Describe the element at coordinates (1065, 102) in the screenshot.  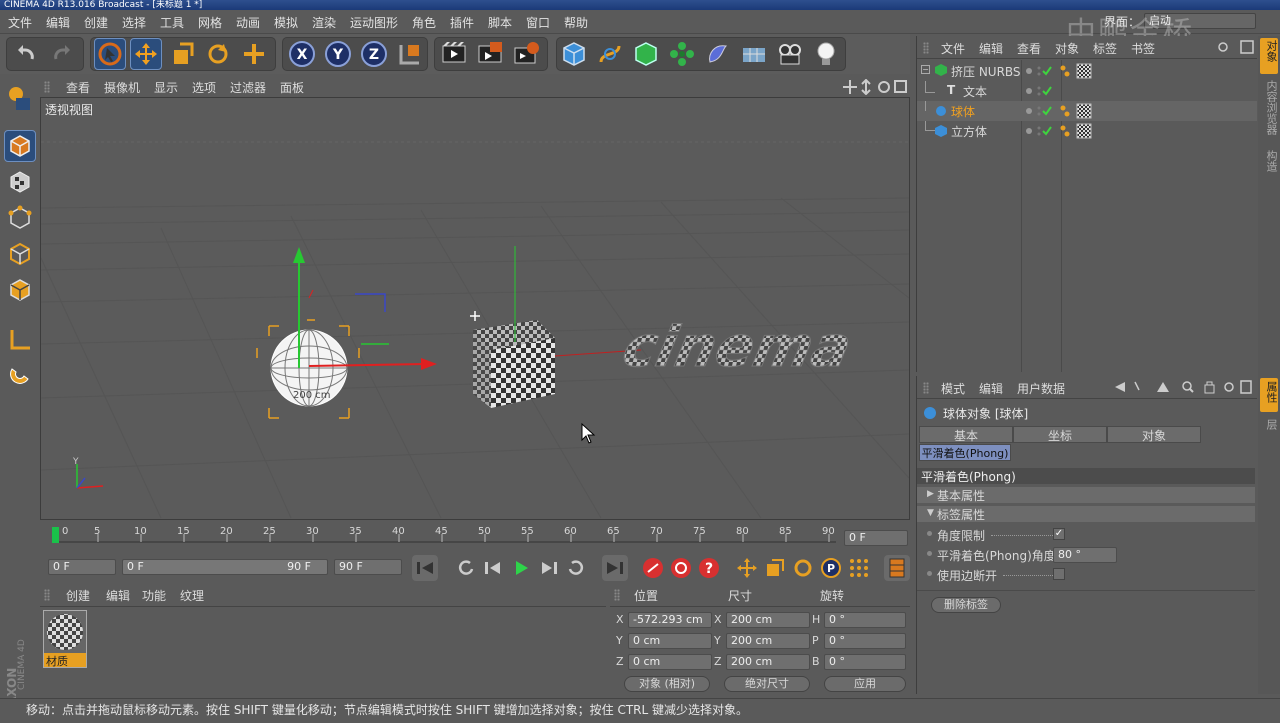
I see `object-visibility-tags` at that location.